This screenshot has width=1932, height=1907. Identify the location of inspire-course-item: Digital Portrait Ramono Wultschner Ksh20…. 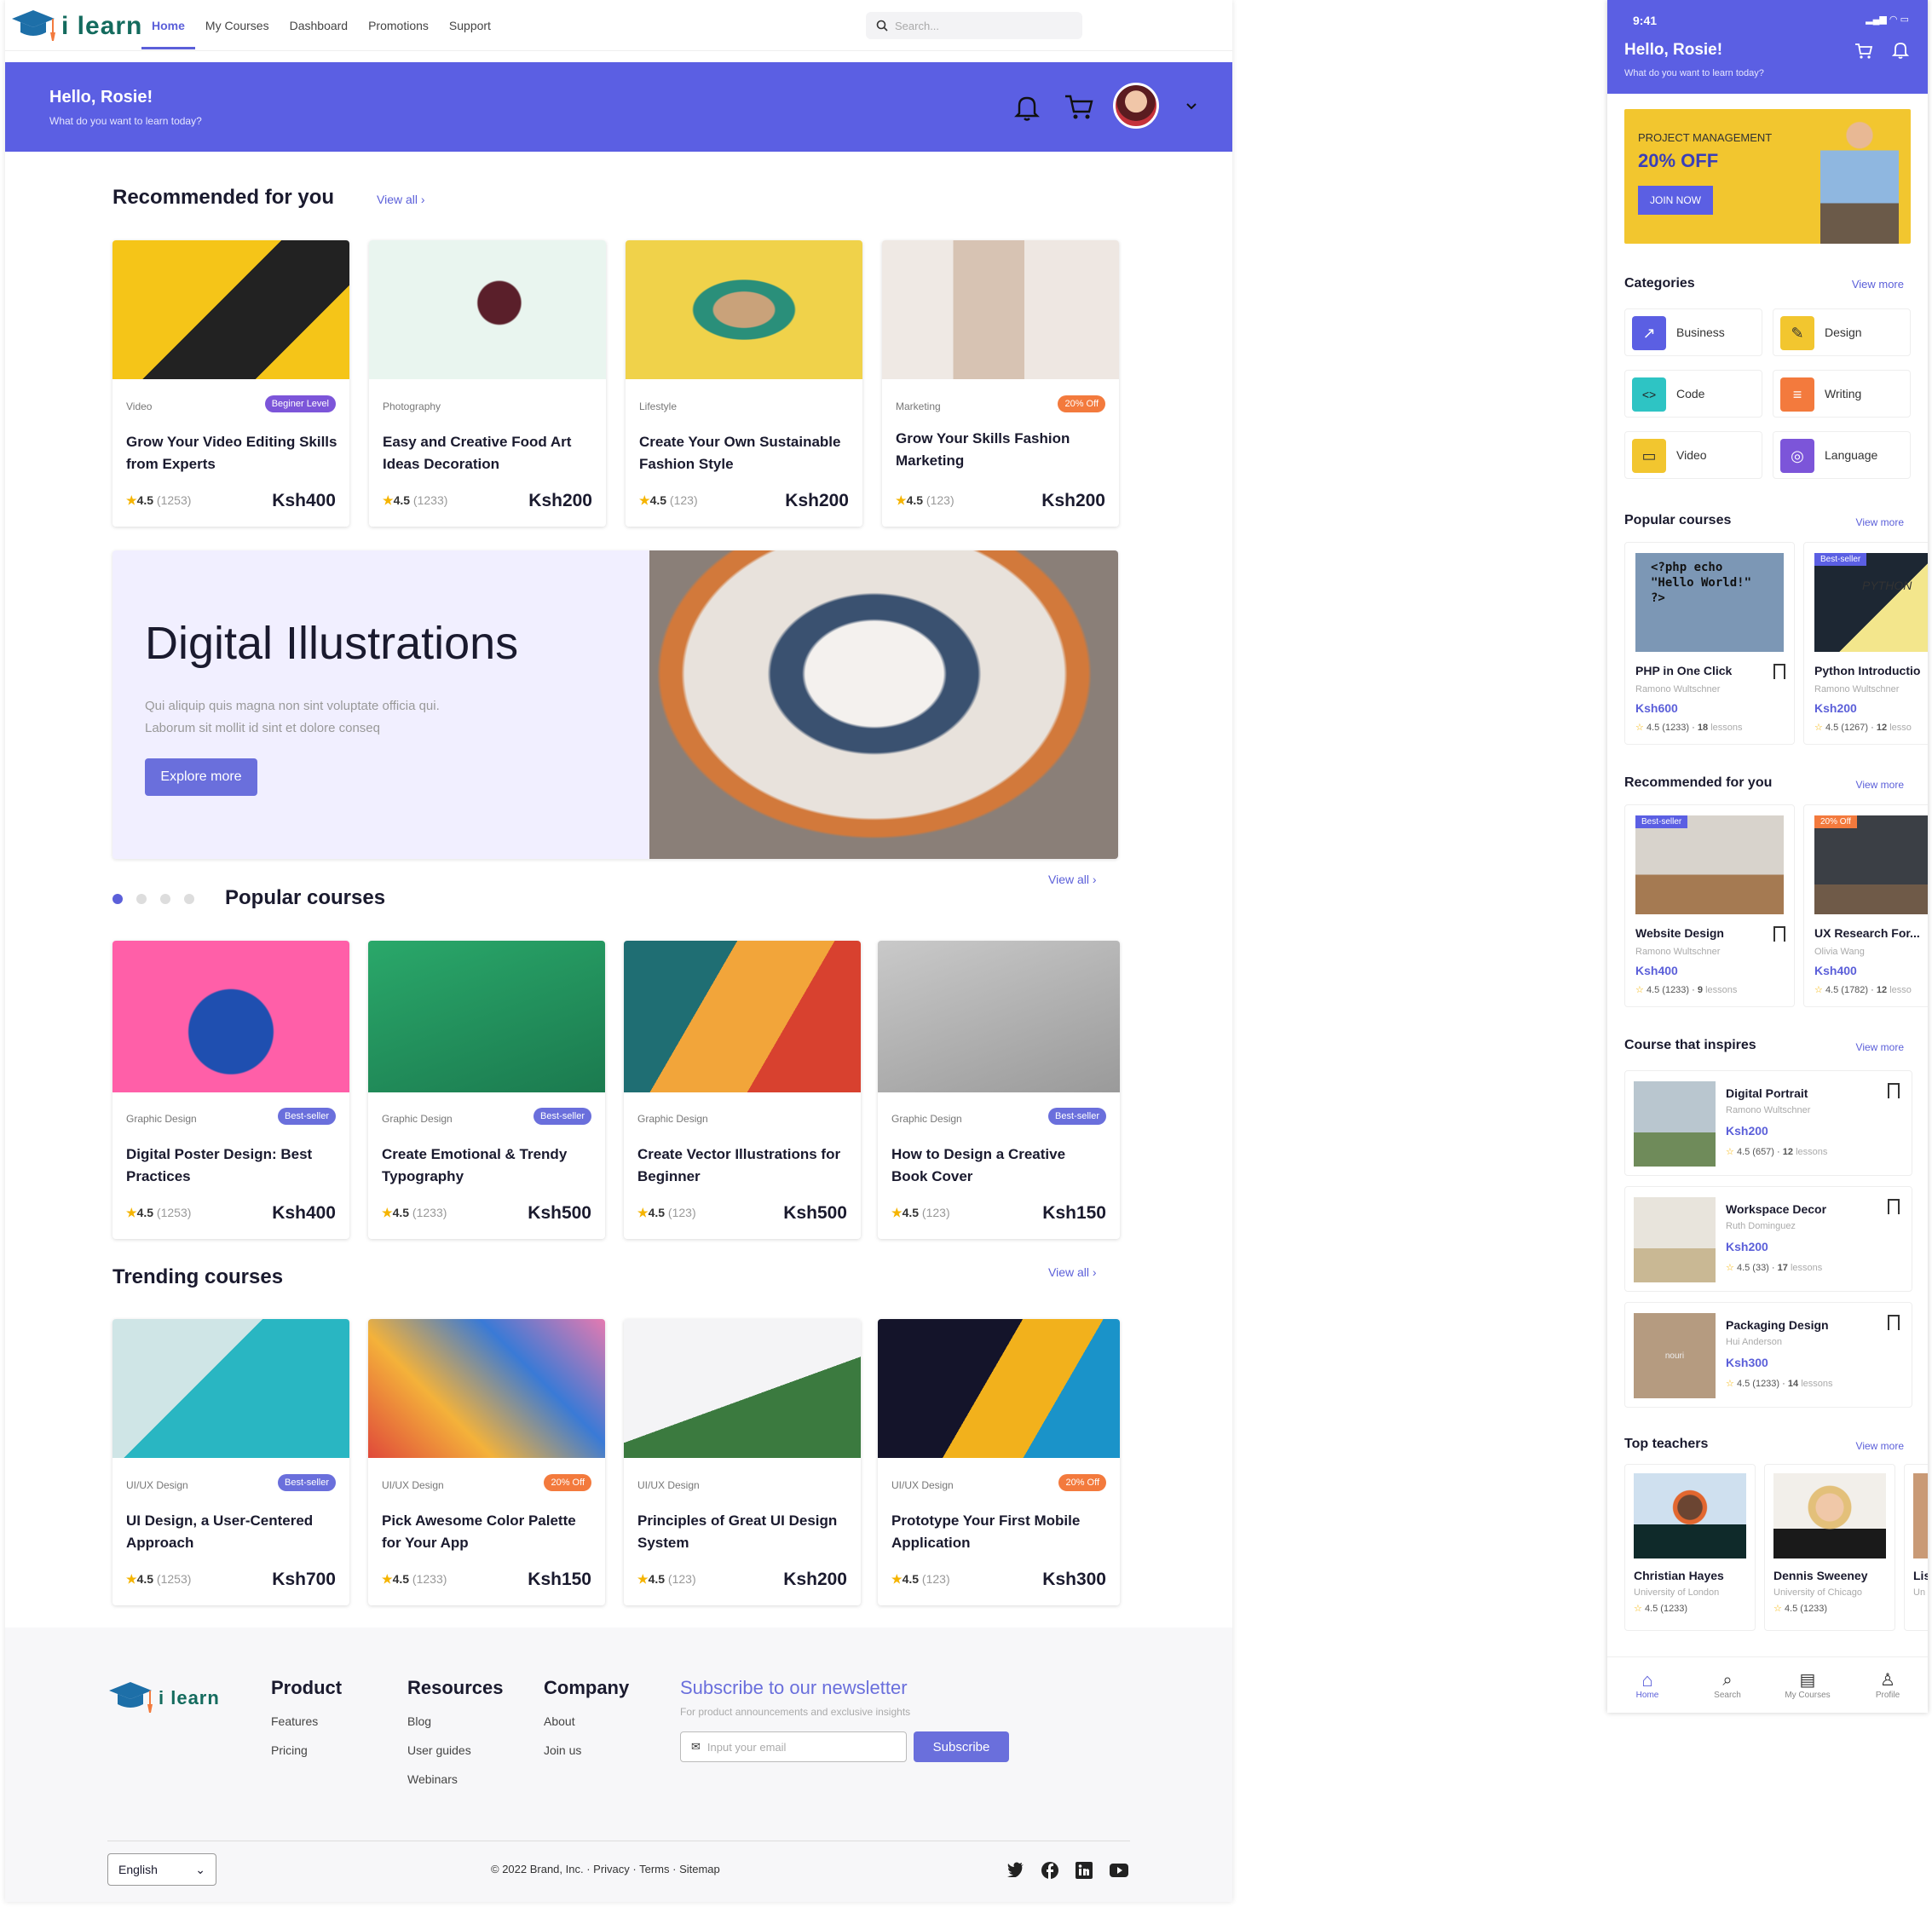
(1768, 1123).